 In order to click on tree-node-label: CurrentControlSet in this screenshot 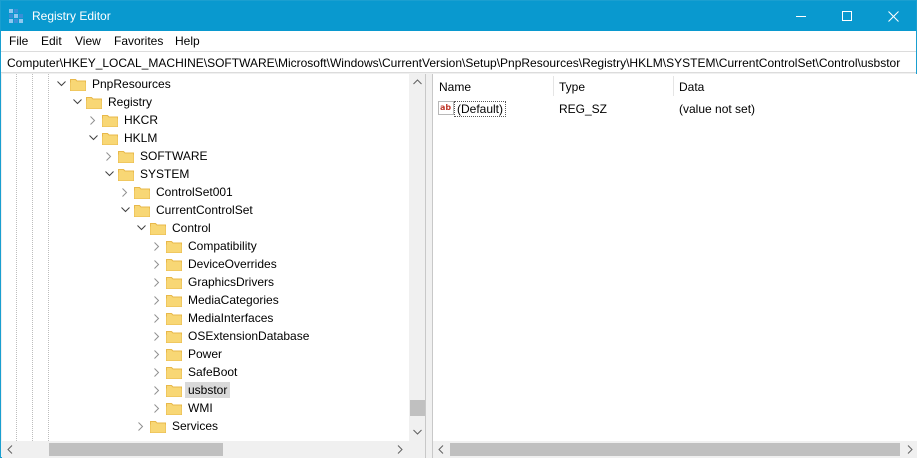, I will do `click(204, 210)`.